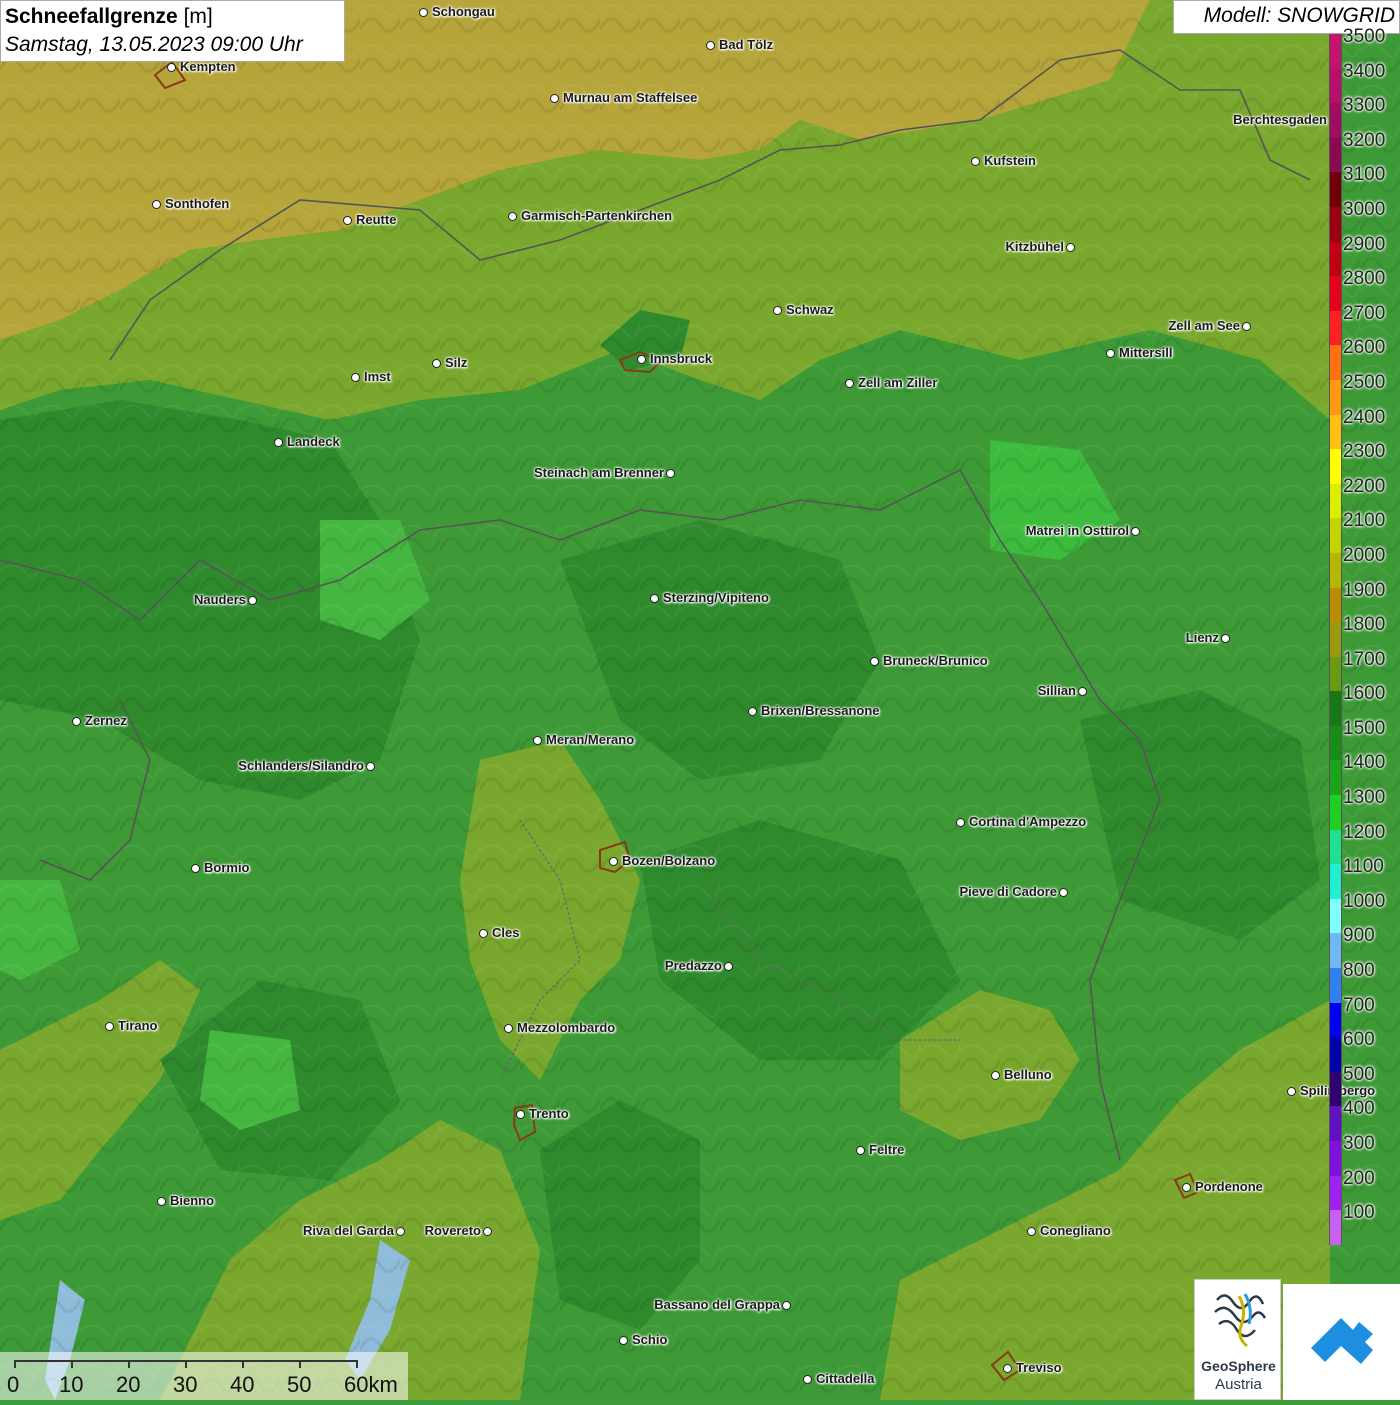  Describe the element at coordinates (1341, 1342) in the screenshot. I see `app-logo` at that location.